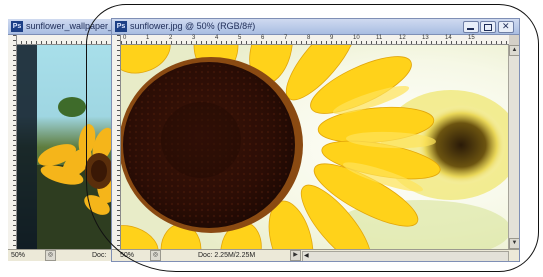 The height and width of the screenshot is (277, 543). What do you see at coordinates (425, 38) in the screenshot?
I see `ruler-label-13: 13` at bounding box center [425, 38].